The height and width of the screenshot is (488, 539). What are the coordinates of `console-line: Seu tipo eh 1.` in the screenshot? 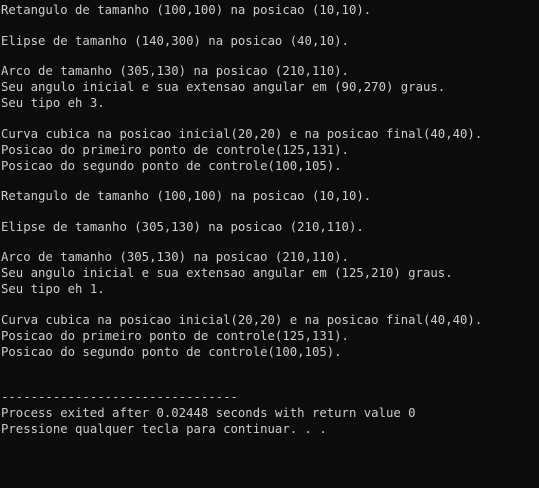 It's located at (53, 289).